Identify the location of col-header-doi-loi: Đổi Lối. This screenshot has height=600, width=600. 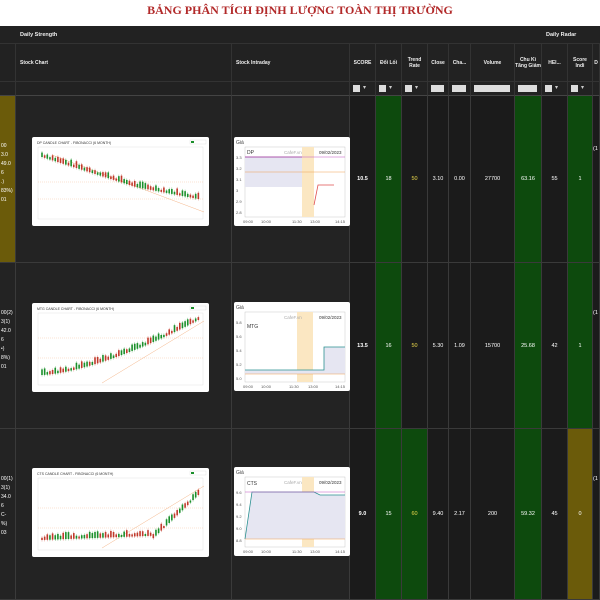
(389, 63).